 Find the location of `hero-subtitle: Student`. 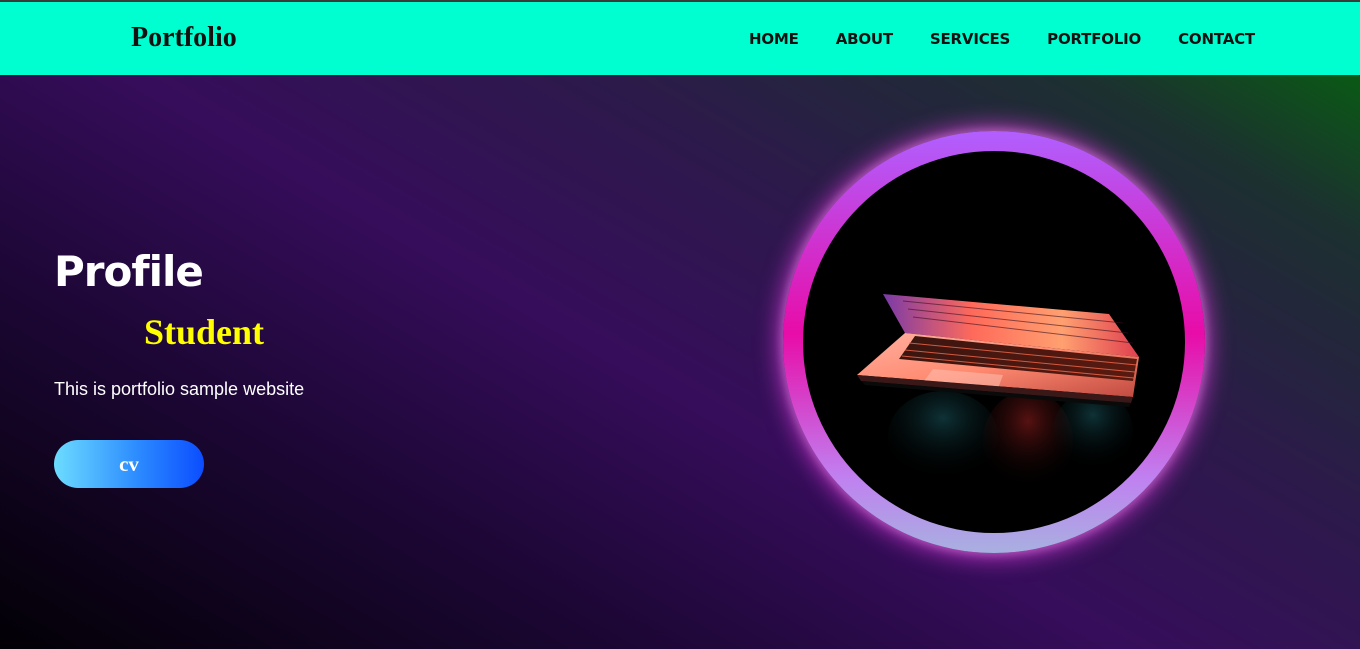

hero-subtitle: Student is located at coordinates (204, 332).